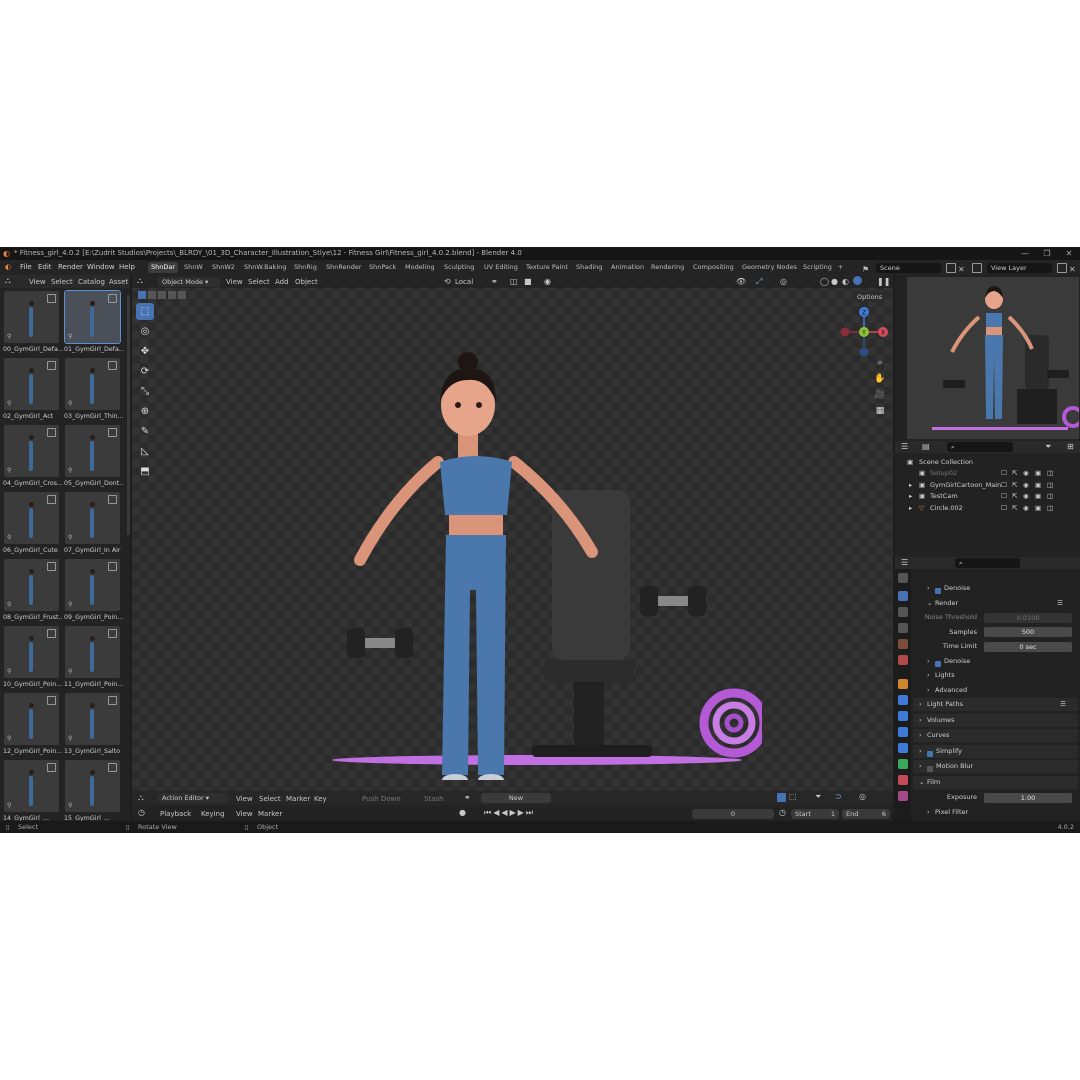 The image size is (1080, 1080). Describe the element at coordinates (995, 632) in the screenshot. I see `properties-field: Samples 500` at that location.